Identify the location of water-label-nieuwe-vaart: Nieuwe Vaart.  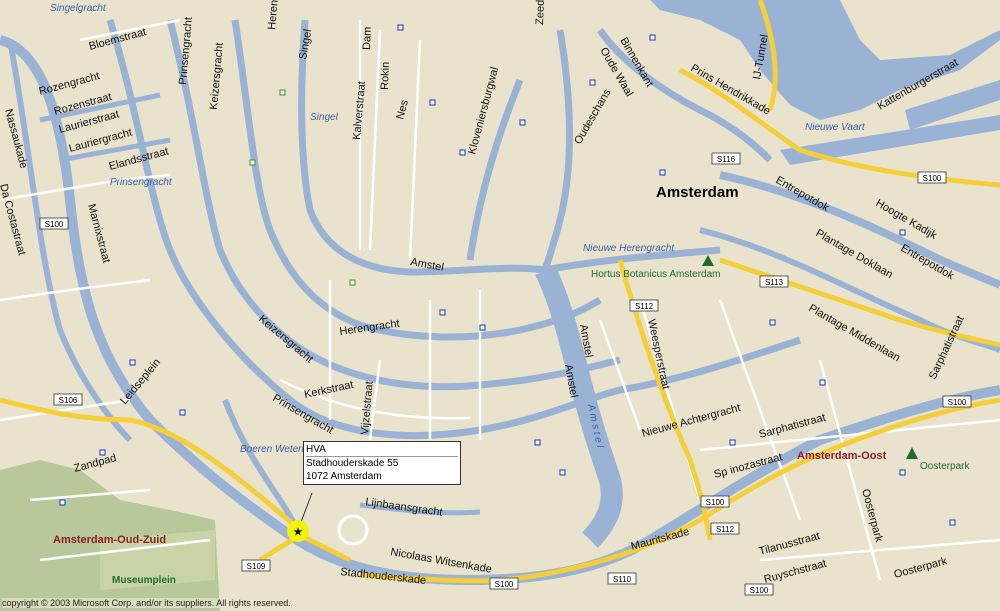
(835, 127).